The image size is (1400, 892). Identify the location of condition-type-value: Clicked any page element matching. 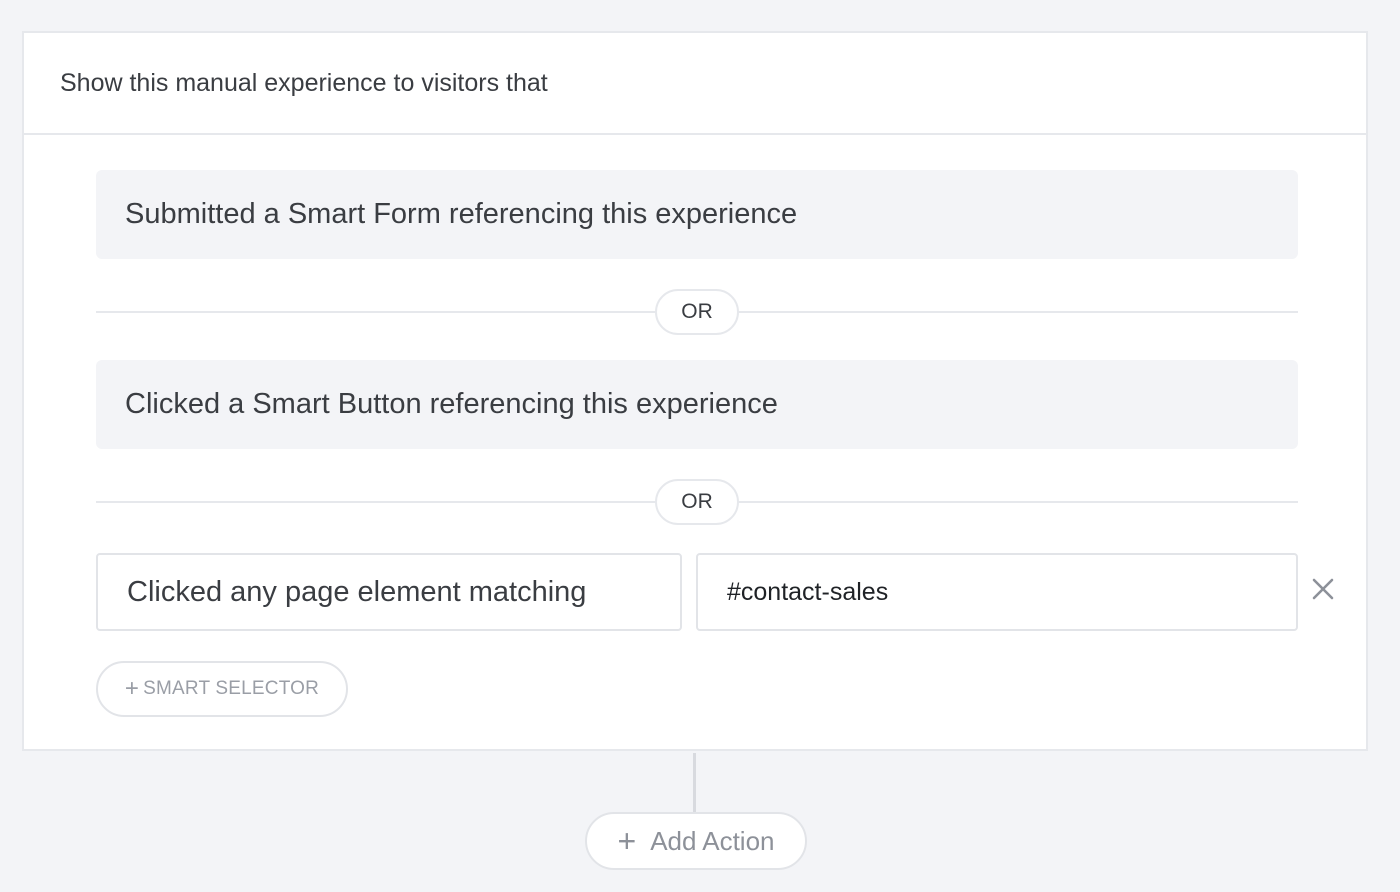
(357, 591).